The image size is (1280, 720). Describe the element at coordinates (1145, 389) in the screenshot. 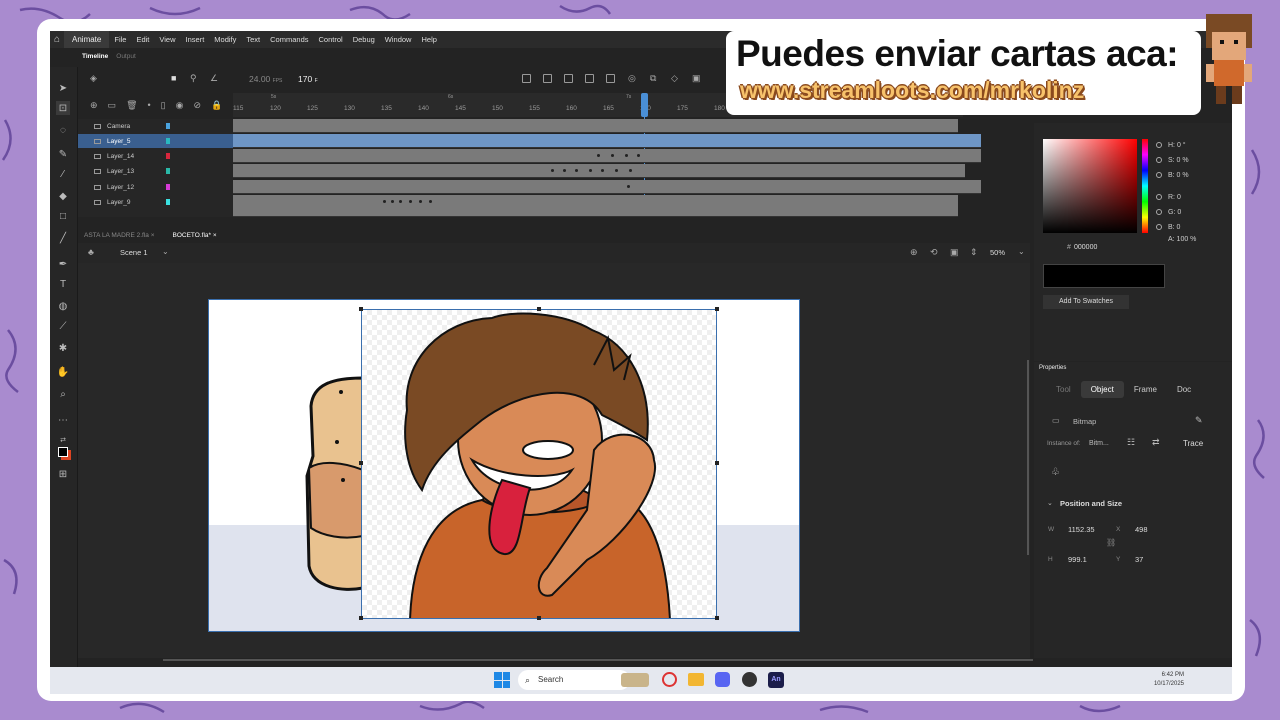

I see `tab-frame: Frame` at that location.